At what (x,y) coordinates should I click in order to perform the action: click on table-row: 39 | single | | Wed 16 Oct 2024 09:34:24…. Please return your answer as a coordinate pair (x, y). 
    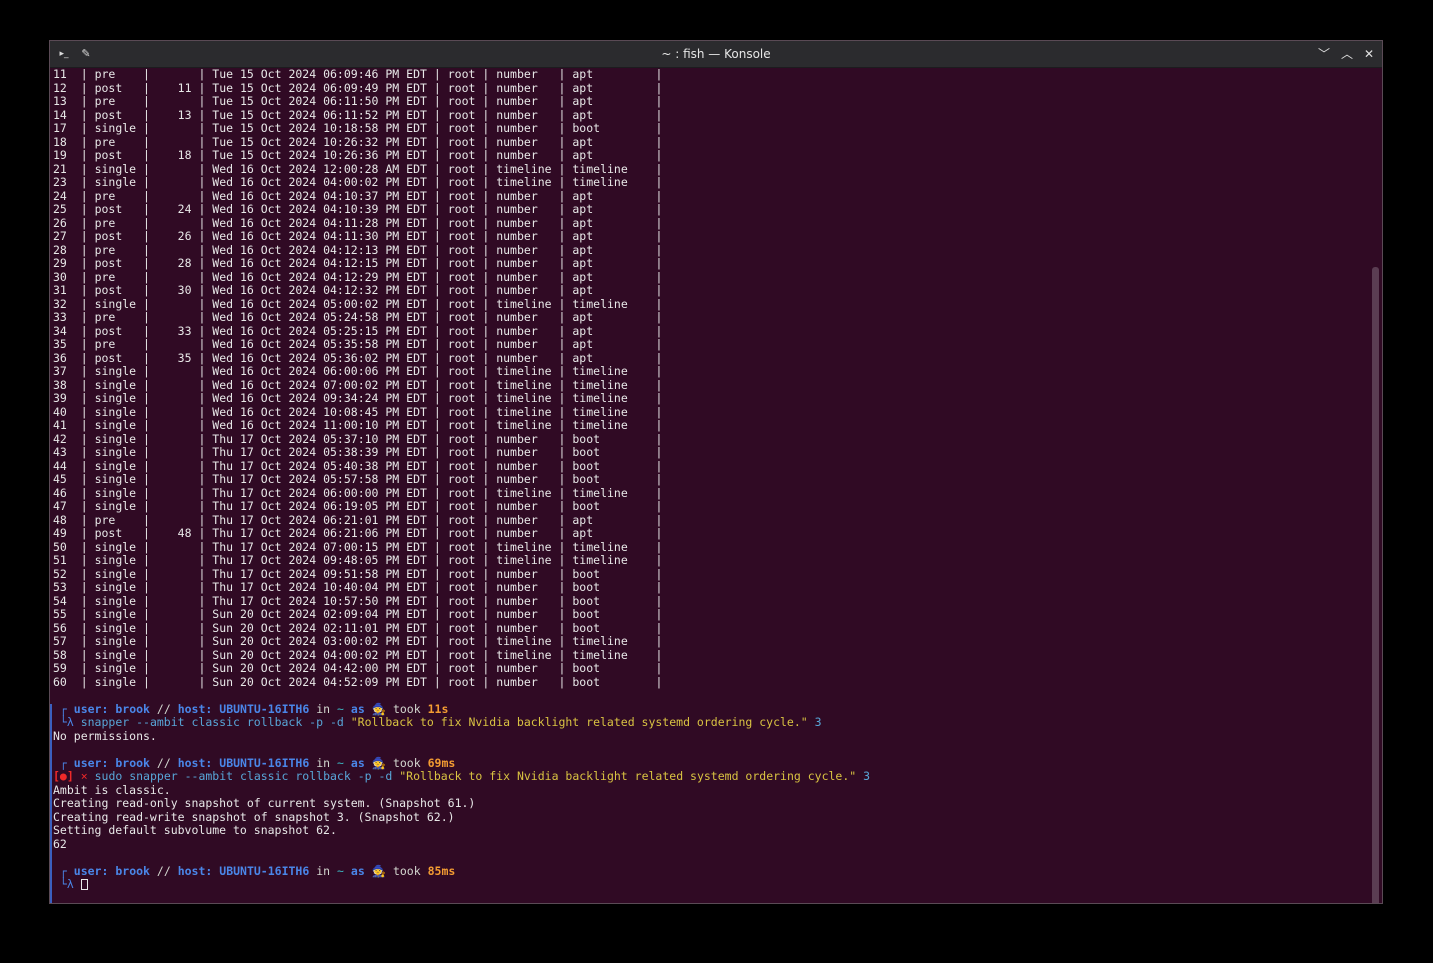
    Looking at the image, I should click on (358, 398).